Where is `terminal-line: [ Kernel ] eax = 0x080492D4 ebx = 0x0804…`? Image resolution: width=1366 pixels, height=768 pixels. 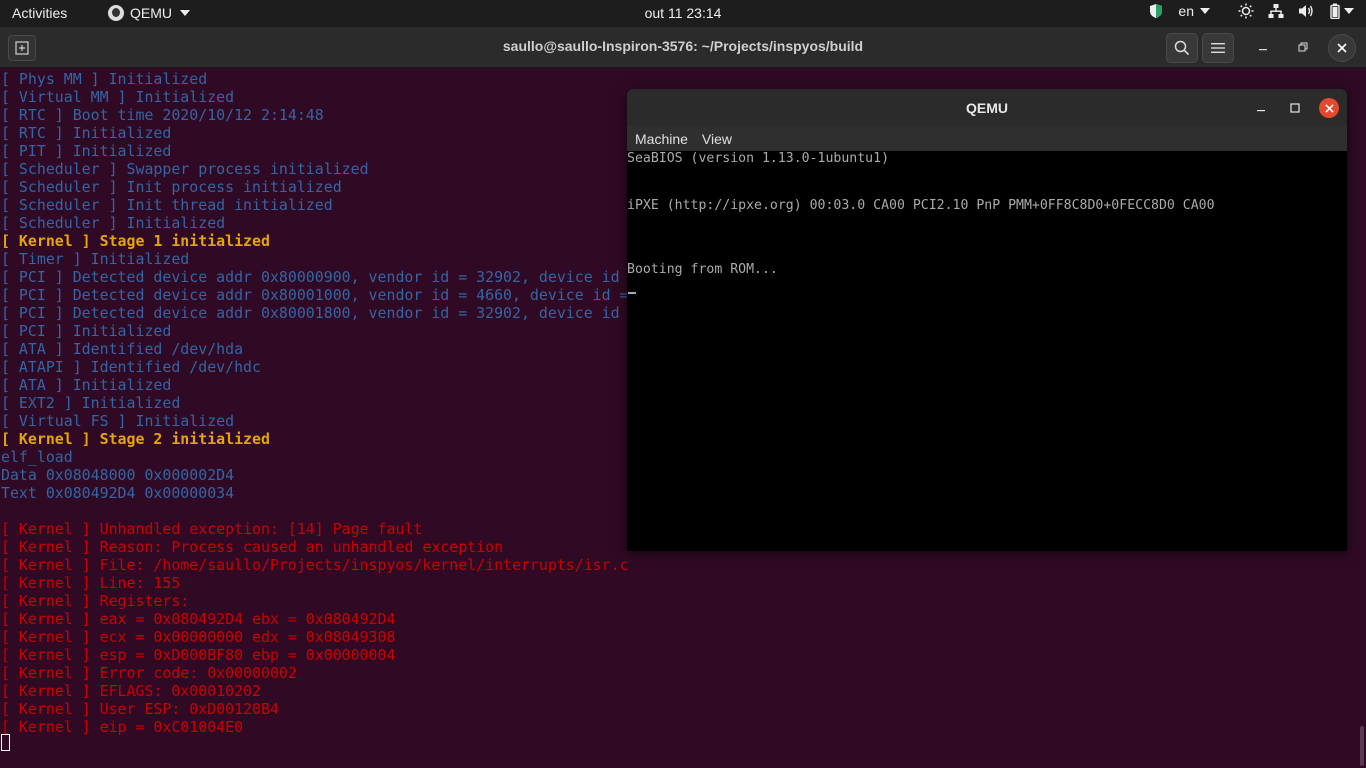
terminal-line: [ Kernel ] eax = 0x080492D4 ebx = 0x0804… is located at coordinates (198, 619).